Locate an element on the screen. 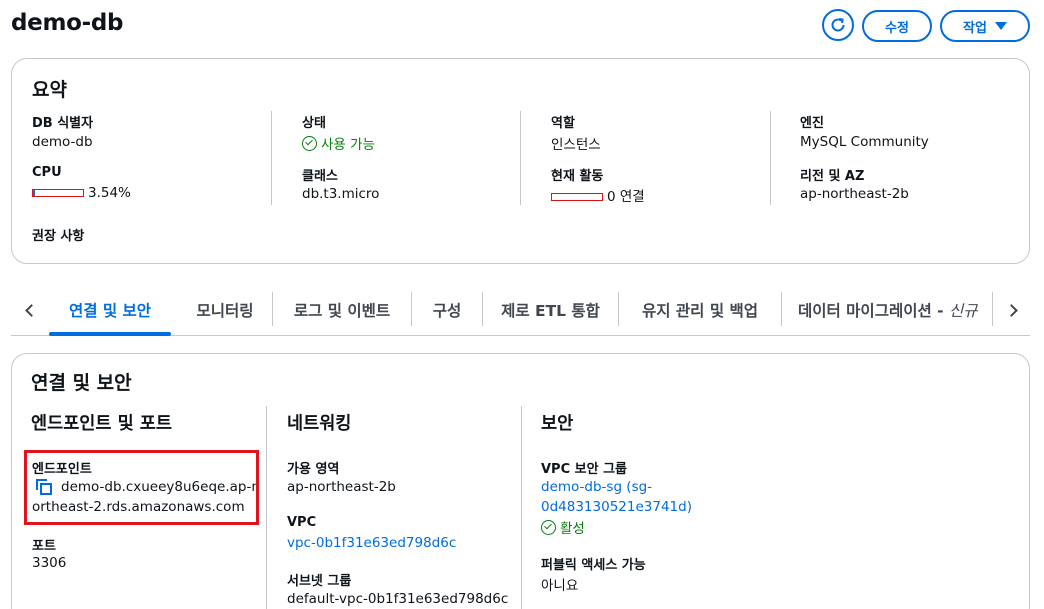  endpoint-section-title: 엔드포인트 및 포트 is located at coordinates (101, 424).